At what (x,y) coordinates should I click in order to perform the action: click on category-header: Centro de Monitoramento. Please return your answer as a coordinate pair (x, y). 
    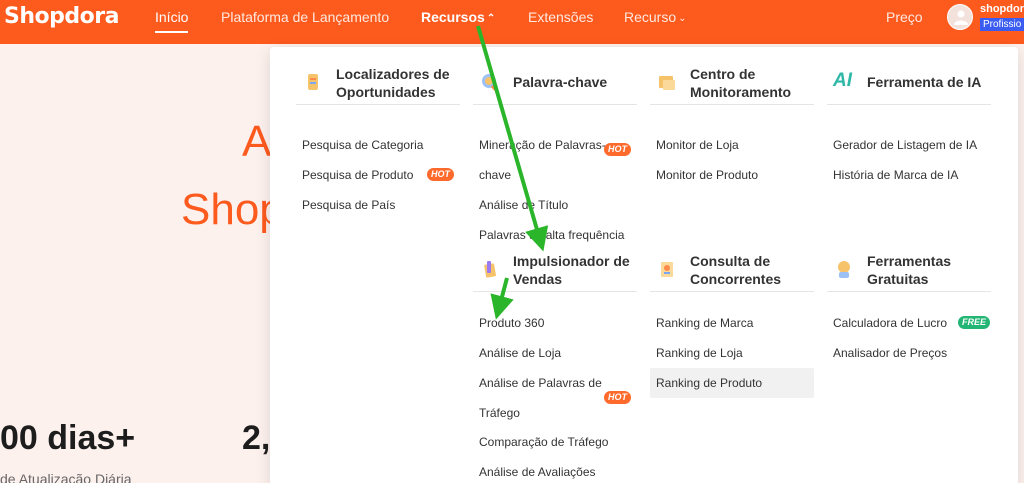
    Looking at the image, I should click on (732, 82).